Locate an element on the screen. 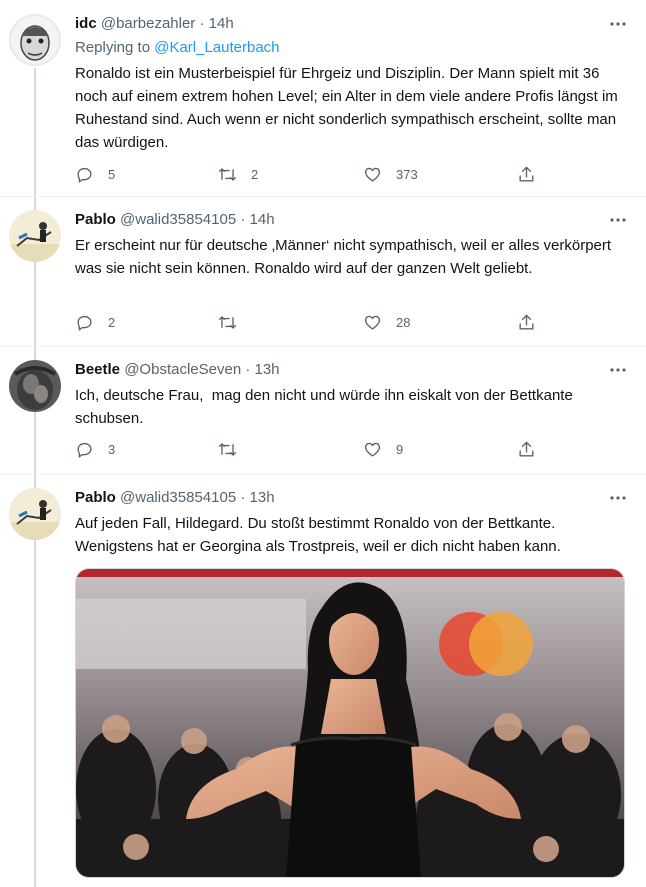 The height and width of the screenshot is (887, 646). like-count: 28 is located at coordinates (403, 322).